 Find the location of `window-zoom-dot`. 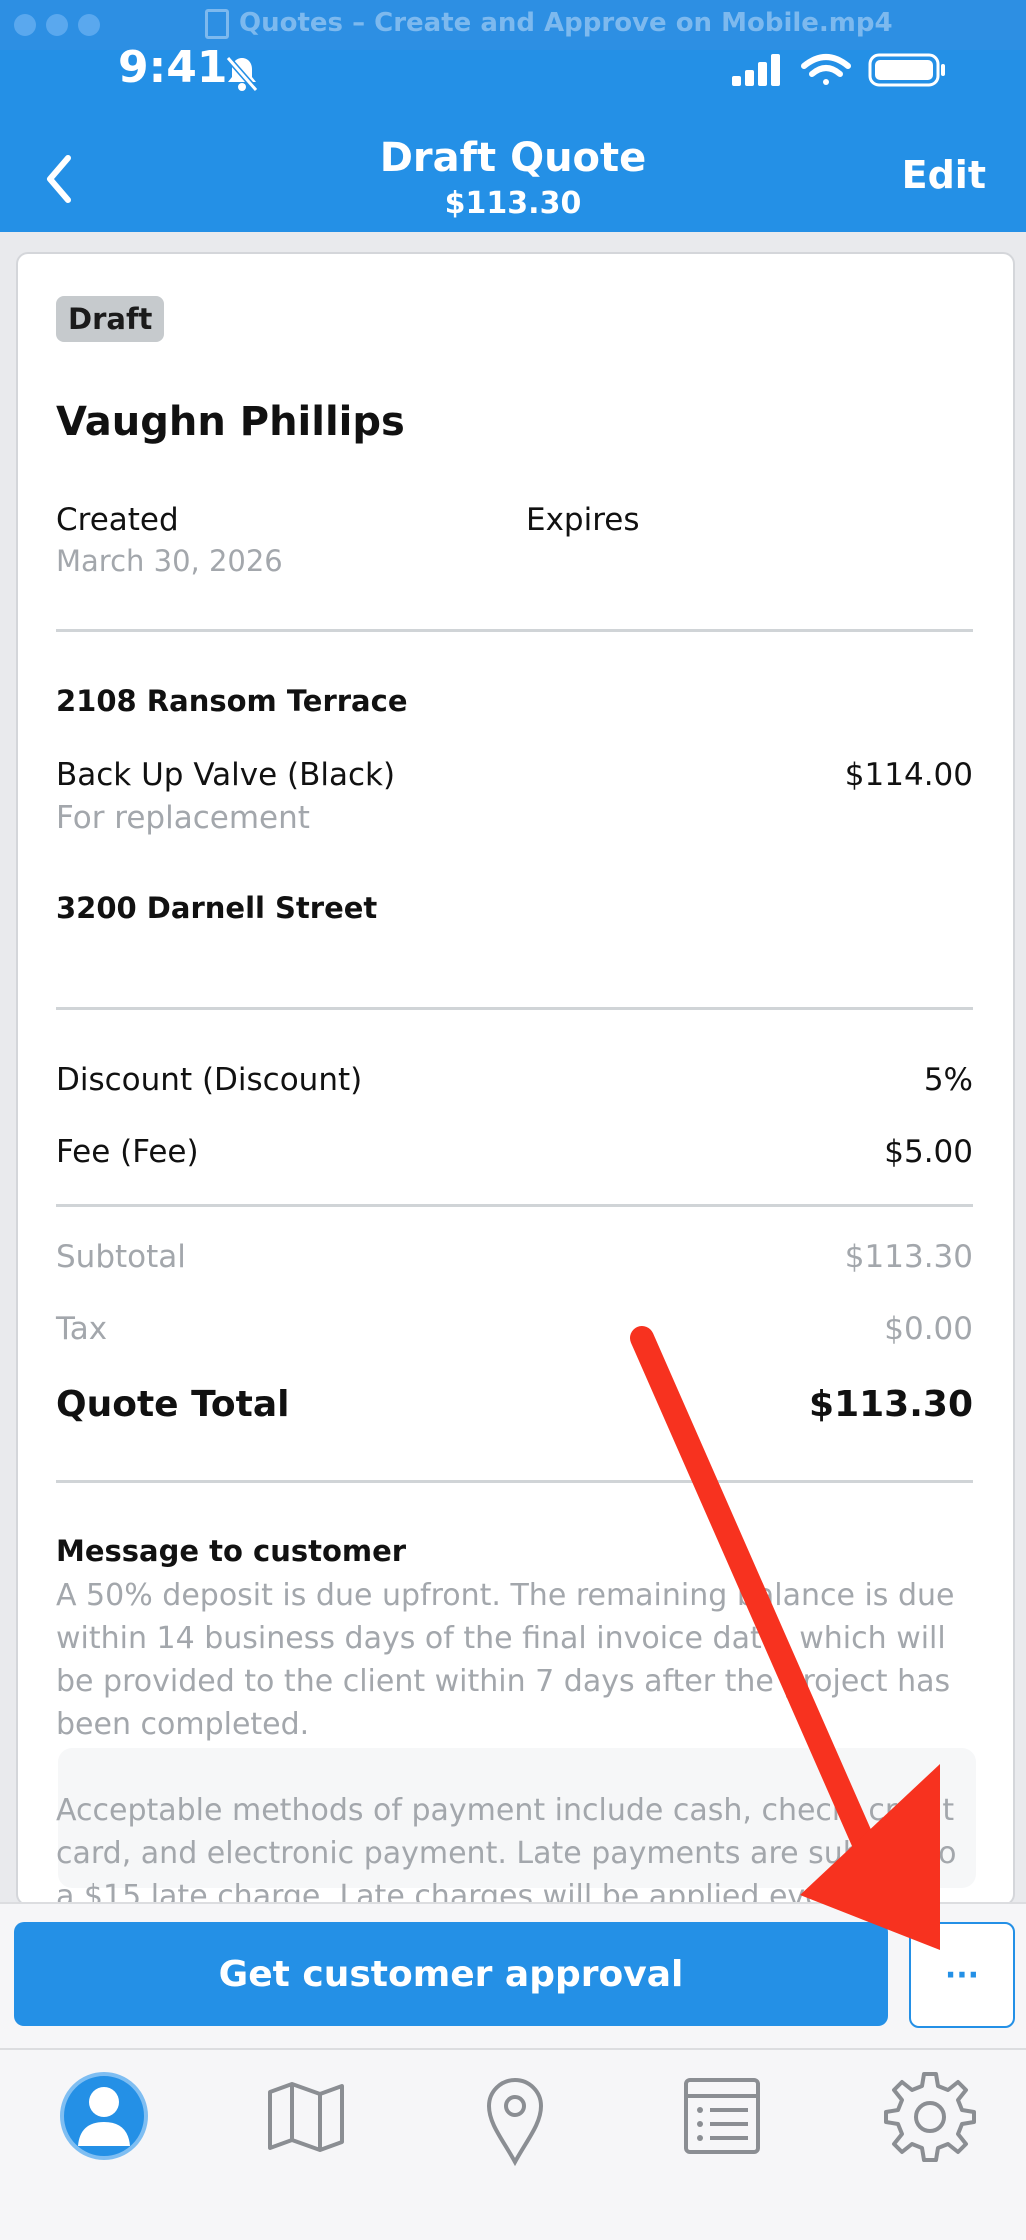

window-zoom-dot is located at coordinates (89, 25).